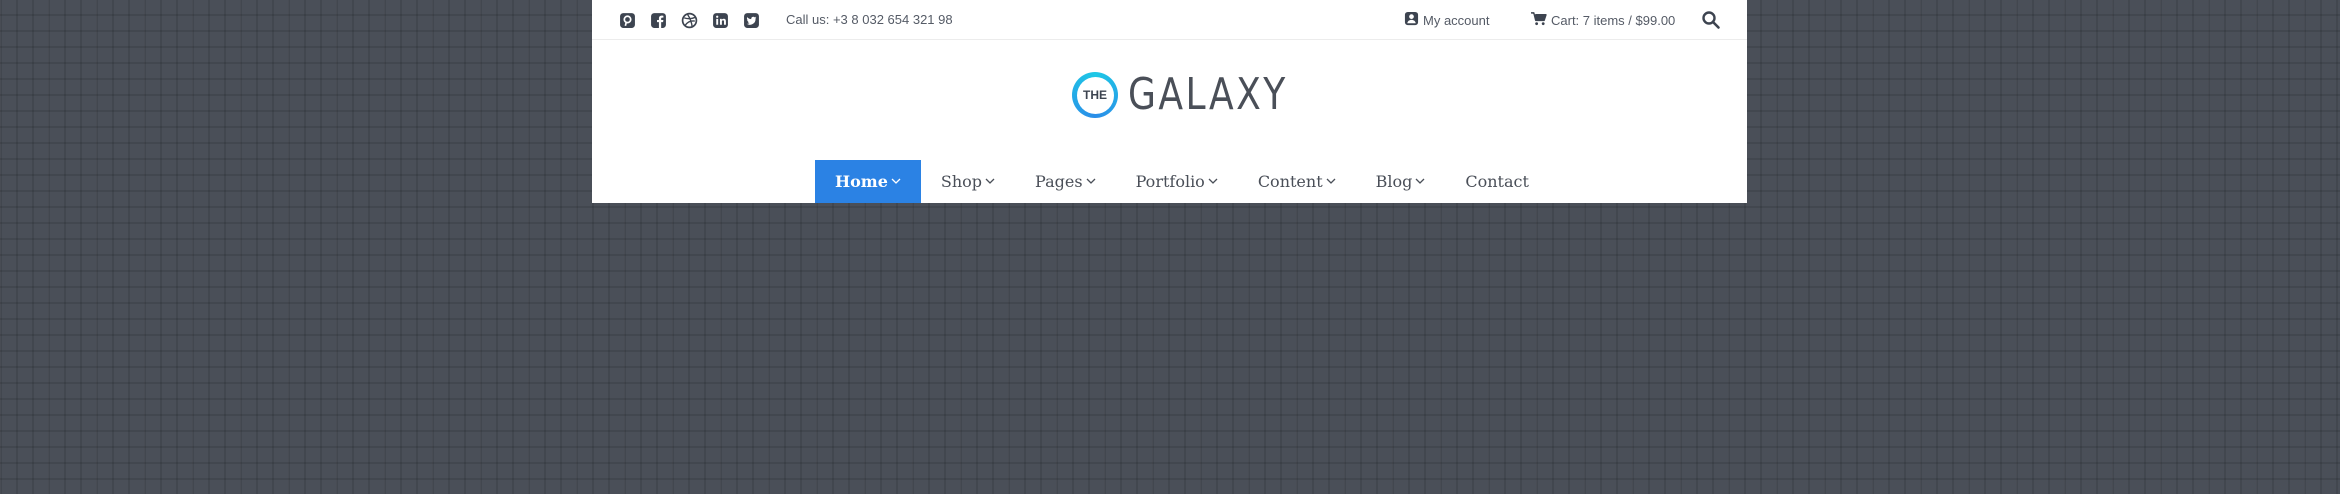 Image resolution: width=2340 pixels, height=494 pixels. I want to click on nav-item-label: Pages, so click(1059, 181).